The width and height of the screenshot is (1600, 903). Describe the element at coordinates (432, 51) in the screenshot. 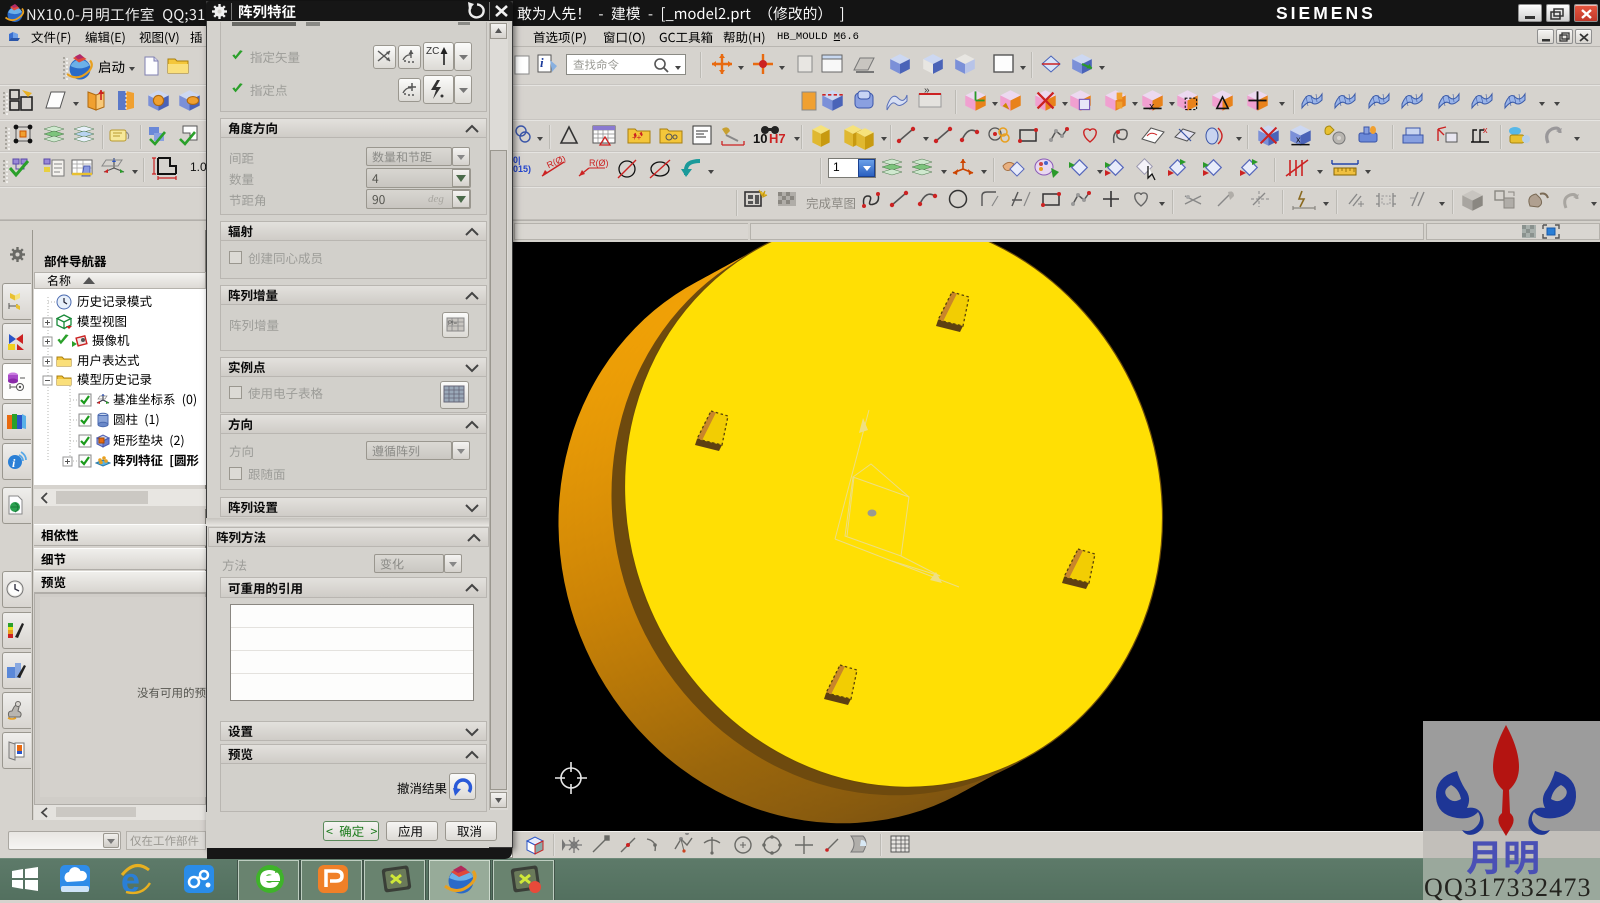

I see `svg-text: ZC` at that location.